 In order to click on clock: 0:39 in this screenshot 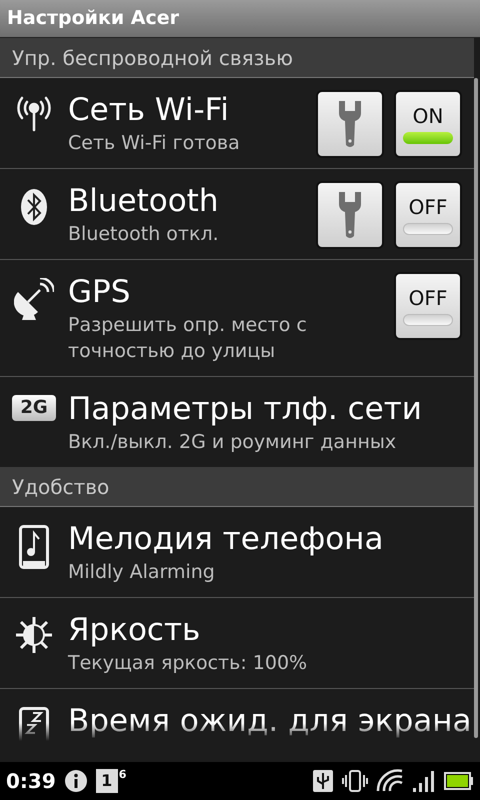, I will do `click(31, 781)`.